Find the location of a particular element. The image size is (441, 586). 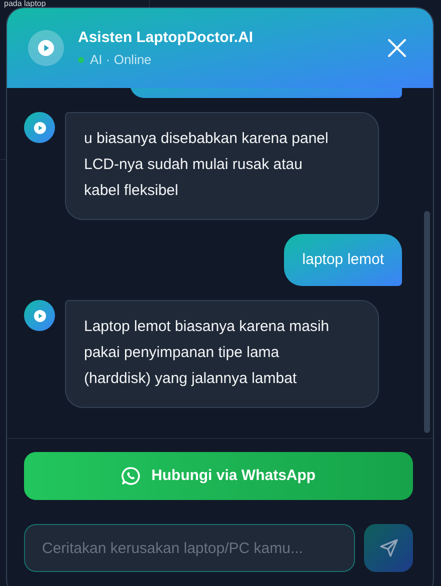

whatsapp-icon is located at coordinates (131, 476).